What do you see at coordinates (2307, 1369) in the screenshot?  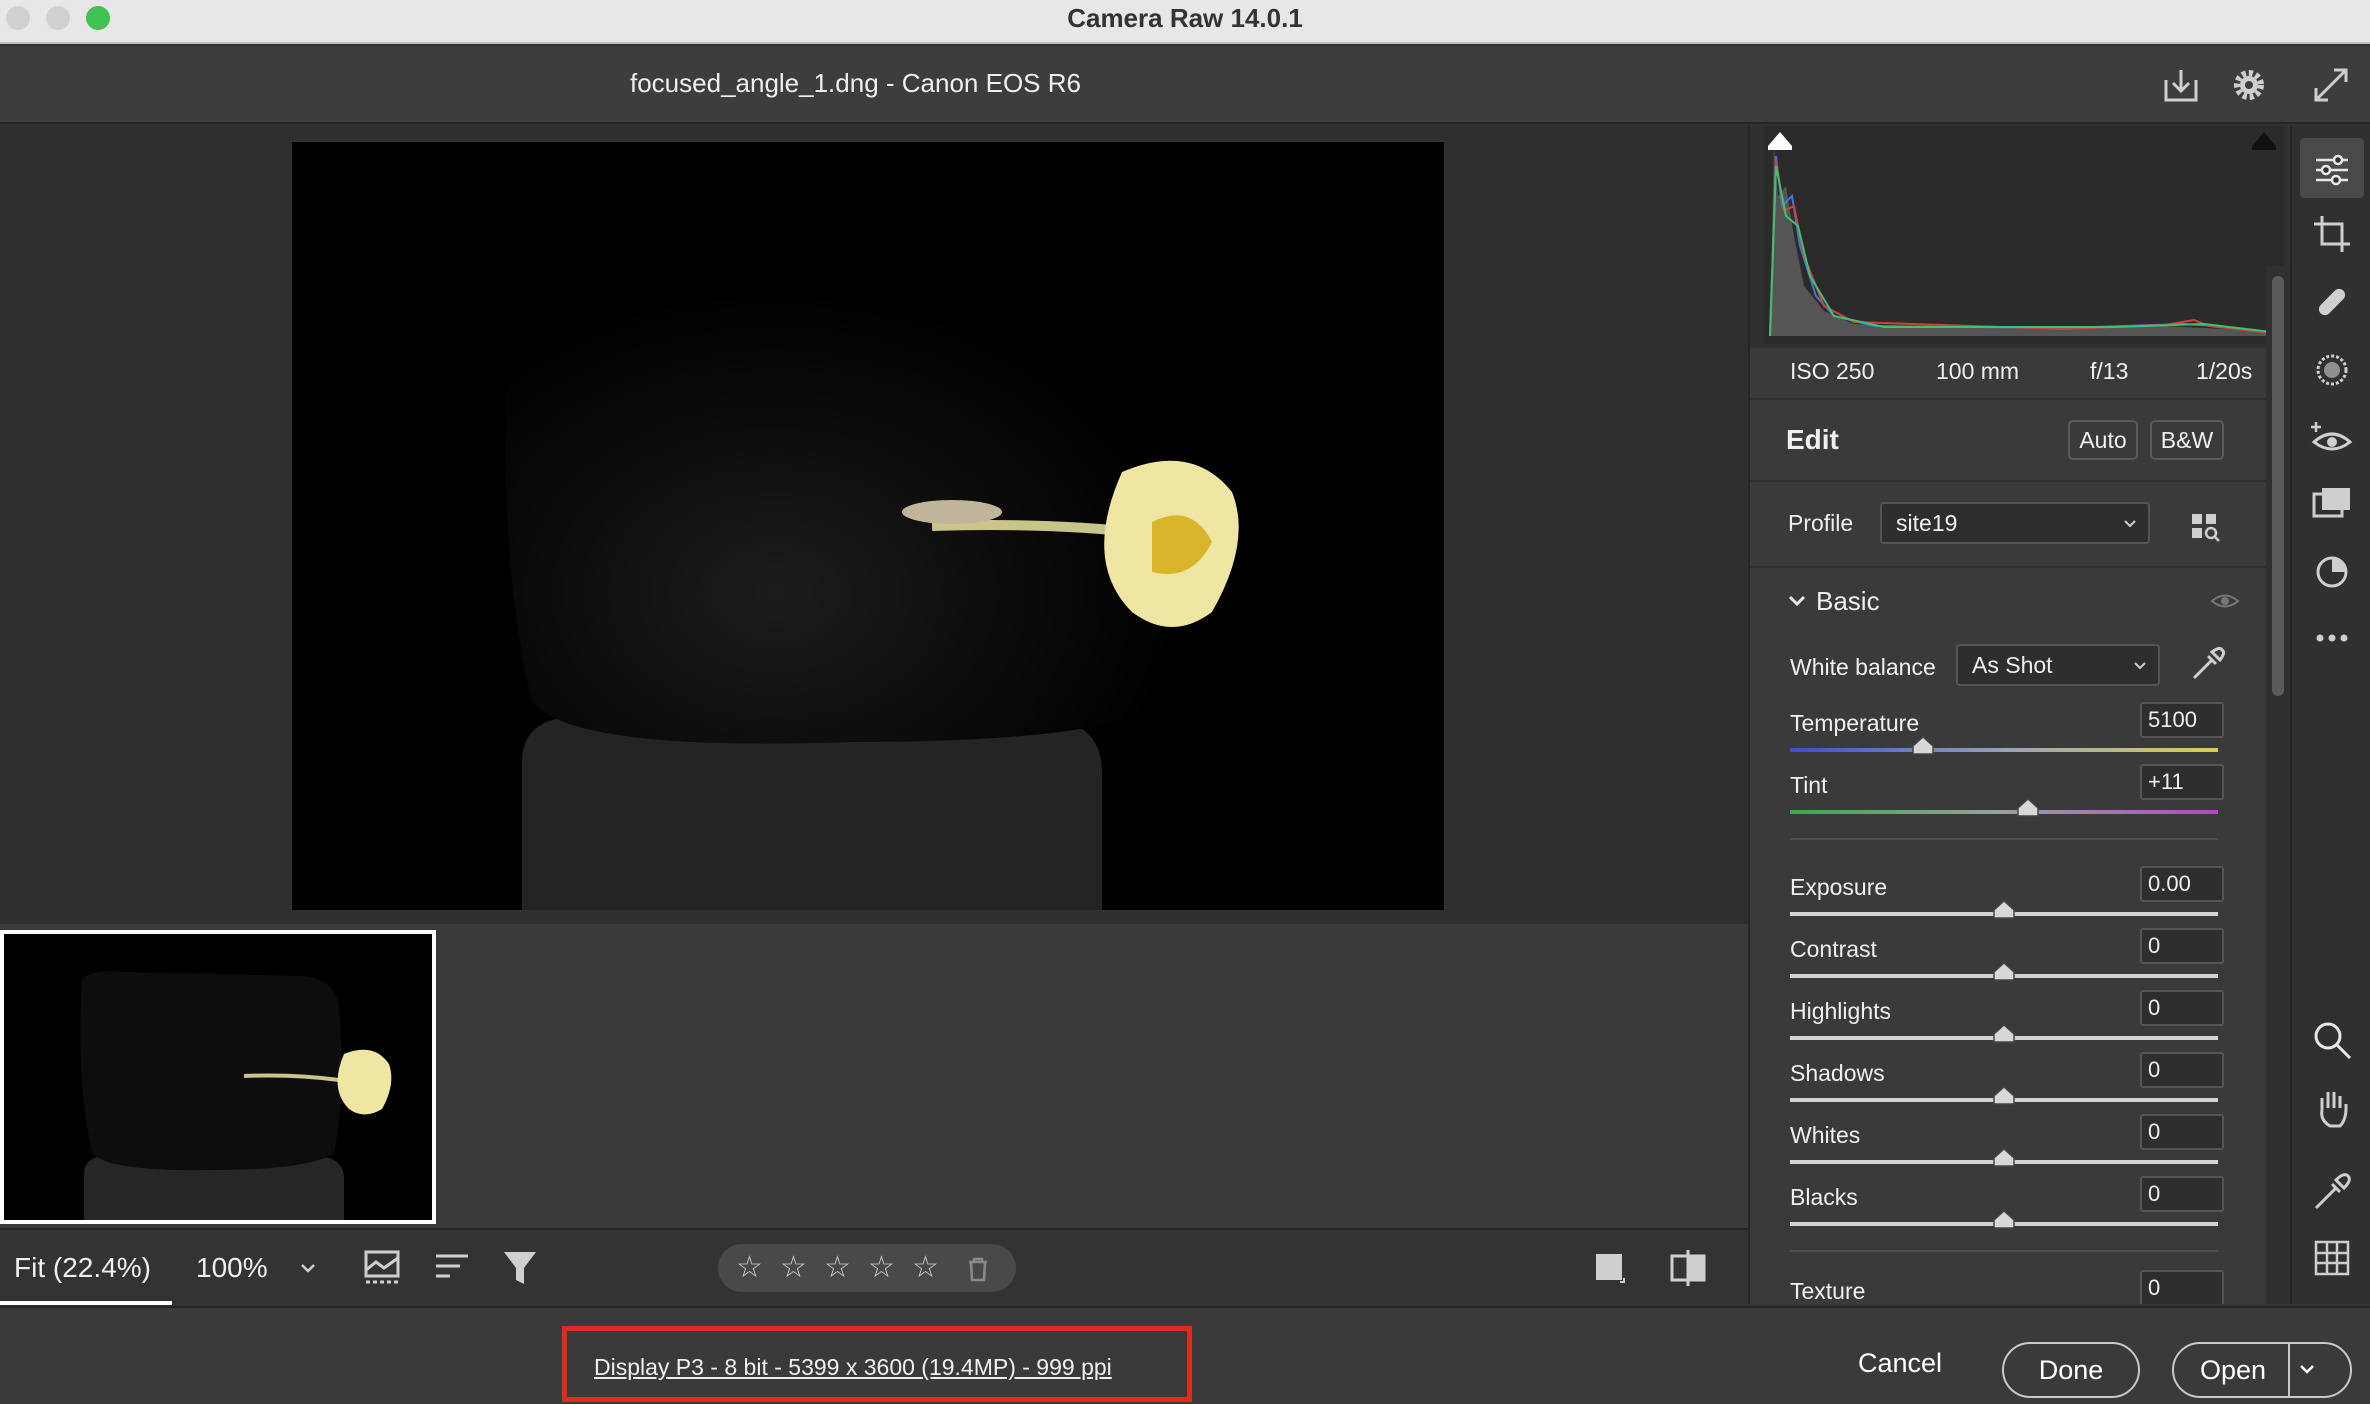 I see `open-options-chevron-icon` at bounding box center [2307, 1369].